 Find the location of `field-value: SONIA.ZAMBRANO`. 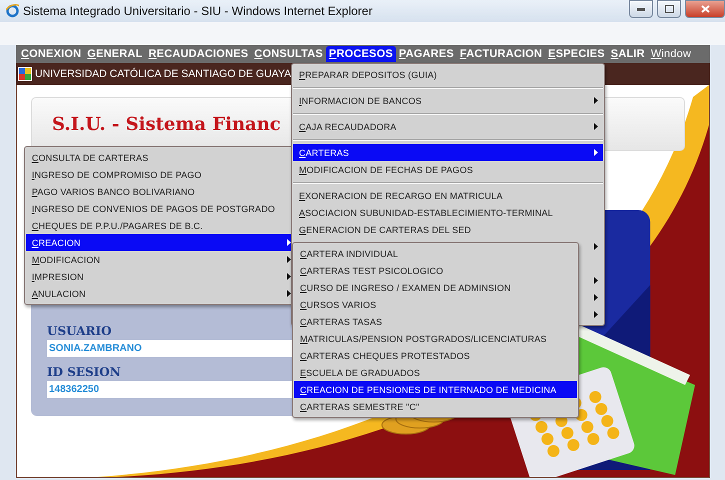

field-value: SONIA.ZAMBRANO is located at coordinates (171, 348).